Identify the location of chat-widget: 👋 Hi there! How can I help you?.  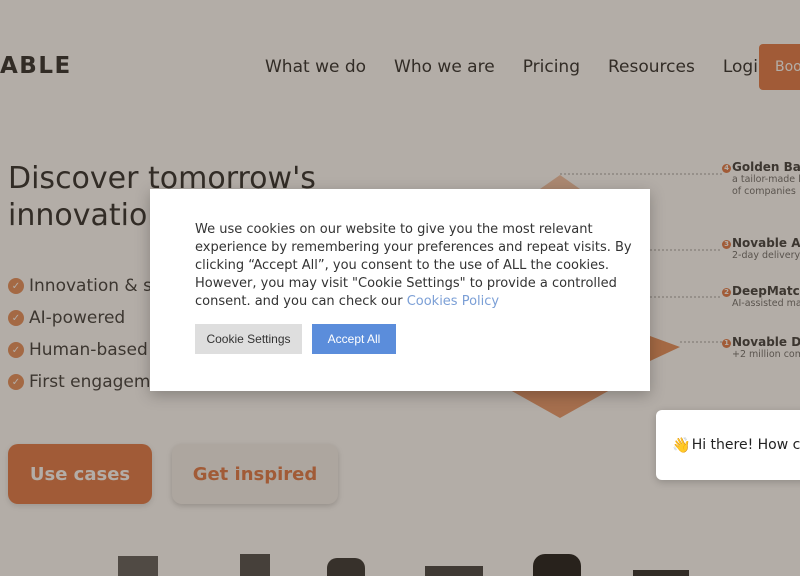
(728, 445).